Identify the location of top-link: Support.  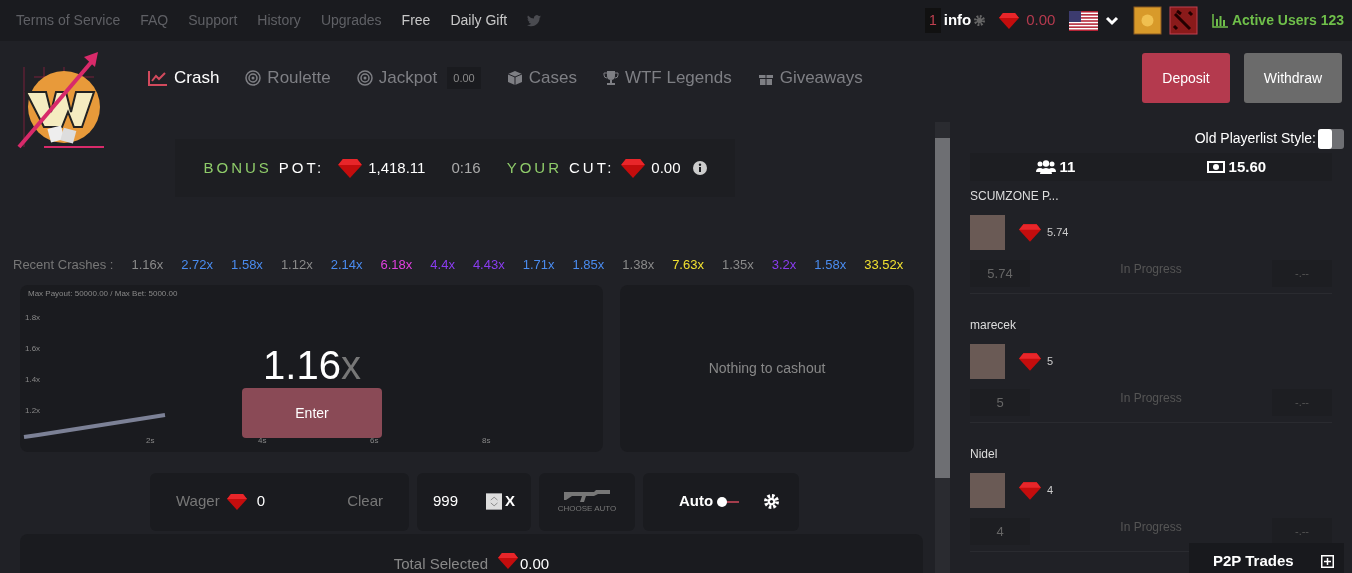
(213, 20).